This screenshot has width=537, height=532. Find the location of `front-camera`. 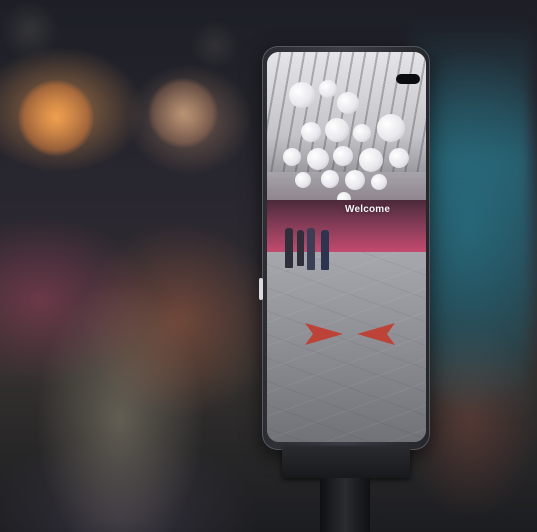

front-camera is located at coordinates (408, 79).